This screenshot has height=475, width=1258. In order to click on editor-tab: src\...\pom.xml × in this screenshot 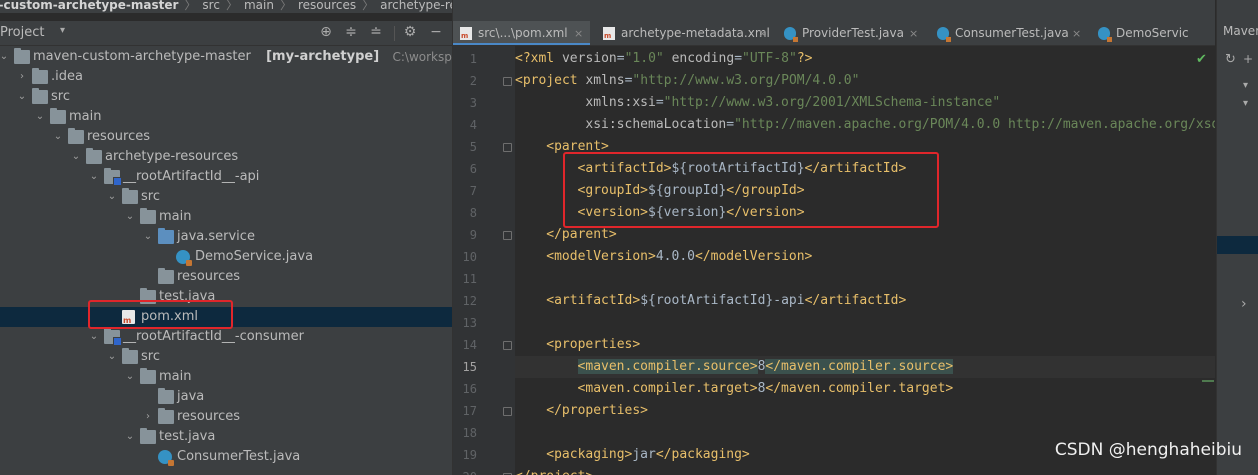, I will do `click(521, 33)`.